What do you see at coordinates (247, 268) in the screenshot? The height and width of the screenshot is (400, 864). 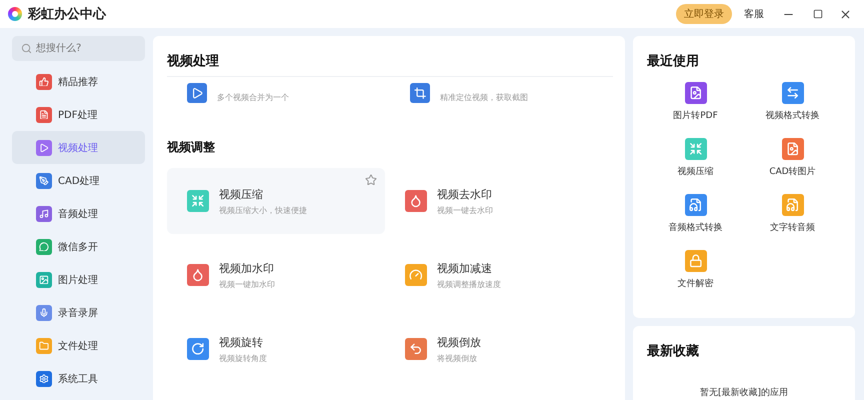 I see `tool-name: 视频加水印` at bounding box center [247, 268].